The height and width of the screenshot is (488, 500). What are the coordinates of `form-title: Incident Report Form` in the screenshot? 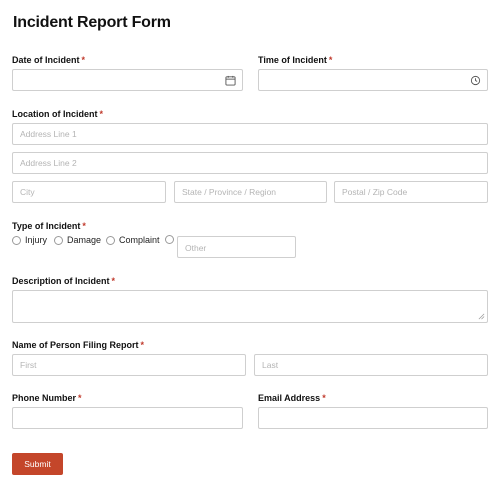 It's located at (92, 22).